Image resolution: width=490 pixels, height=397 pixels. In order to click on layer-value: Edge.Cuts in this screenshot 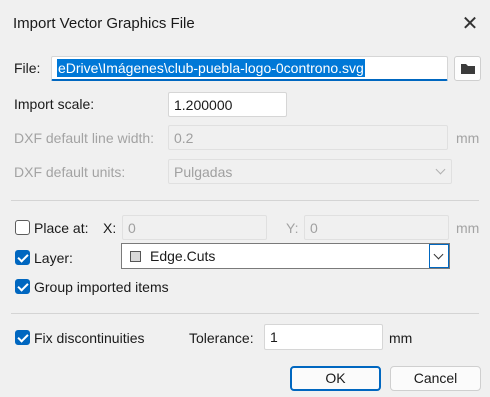, I will do `click(183, 256)`.